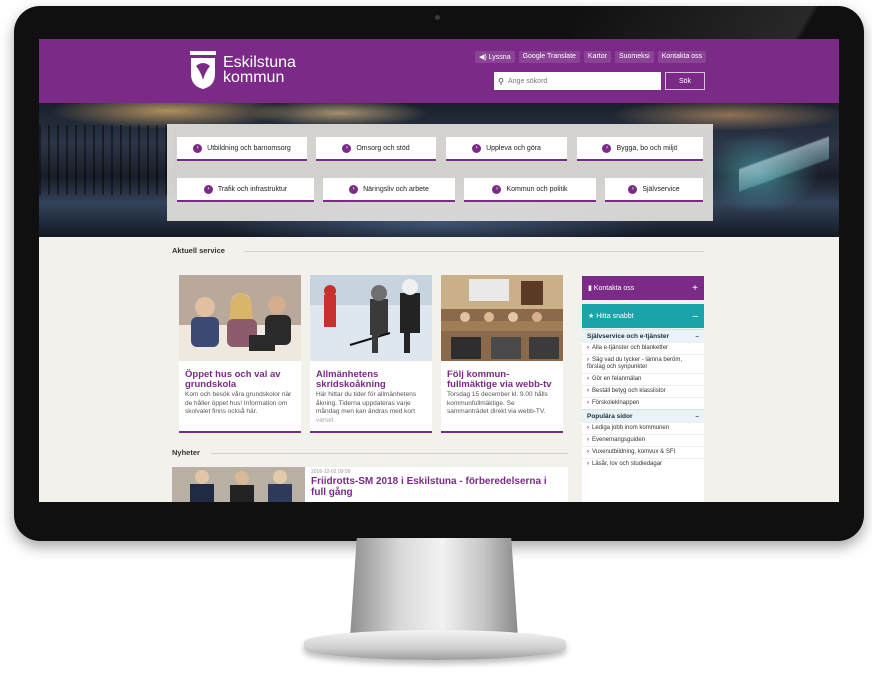 The width and height of the screenshot is (872, 675). Describe the element at coordinates (549, 57) in the screenshot. I see `top-link-translate: Google Translate` at that location.